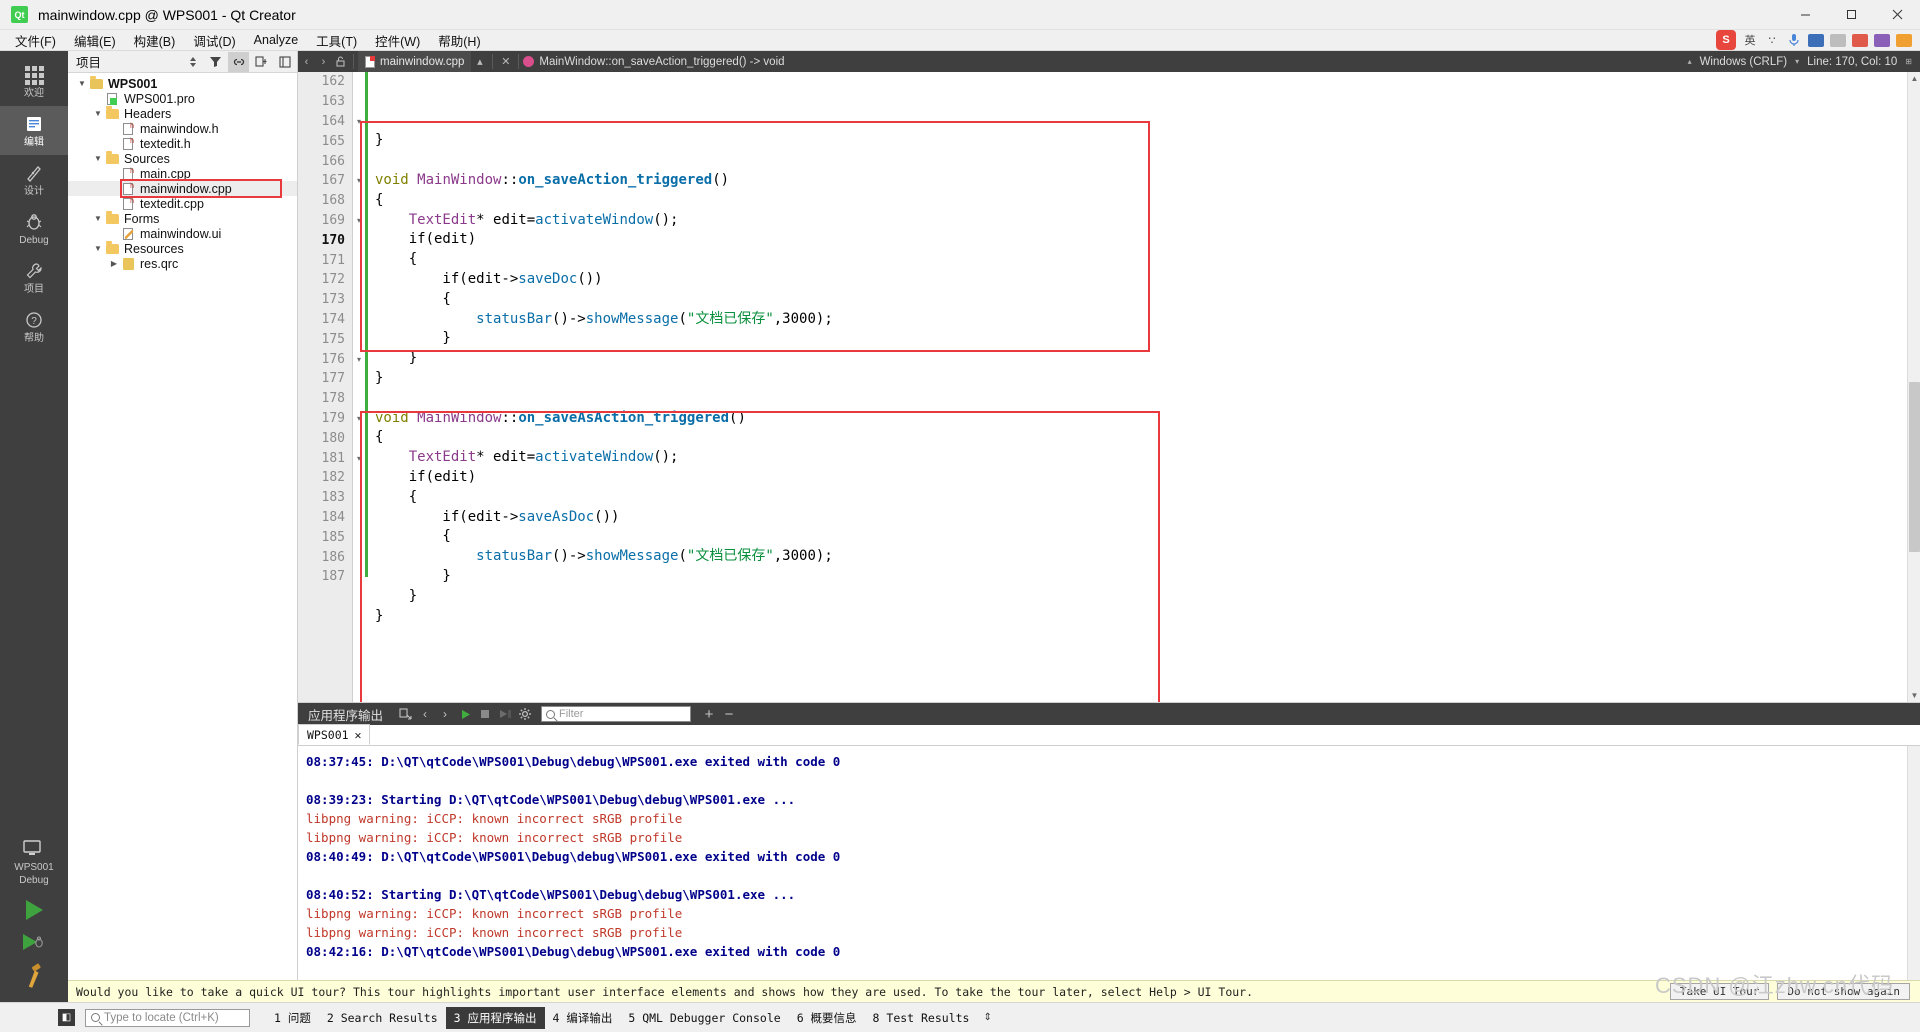 Image resolution: width=1920 pixels, height=1032 pixels. What do you see at coordinates (182, 203) in the screenshot?
I see `tree-item-textedit-cpp: textedit.cpp` at bounding box center [182, 203].